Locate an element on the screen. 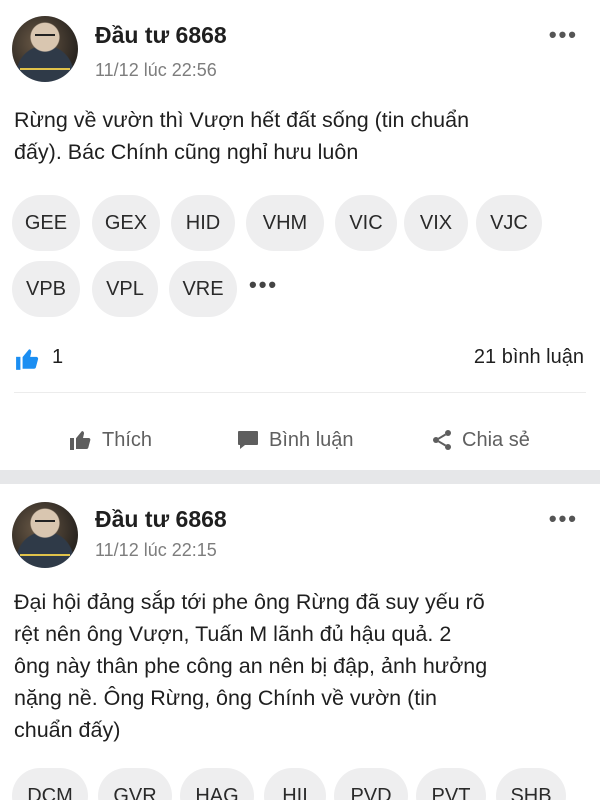 The width and height of the screenshot is (600, 800). like-count: 1 is located at coordinates (57, 357).